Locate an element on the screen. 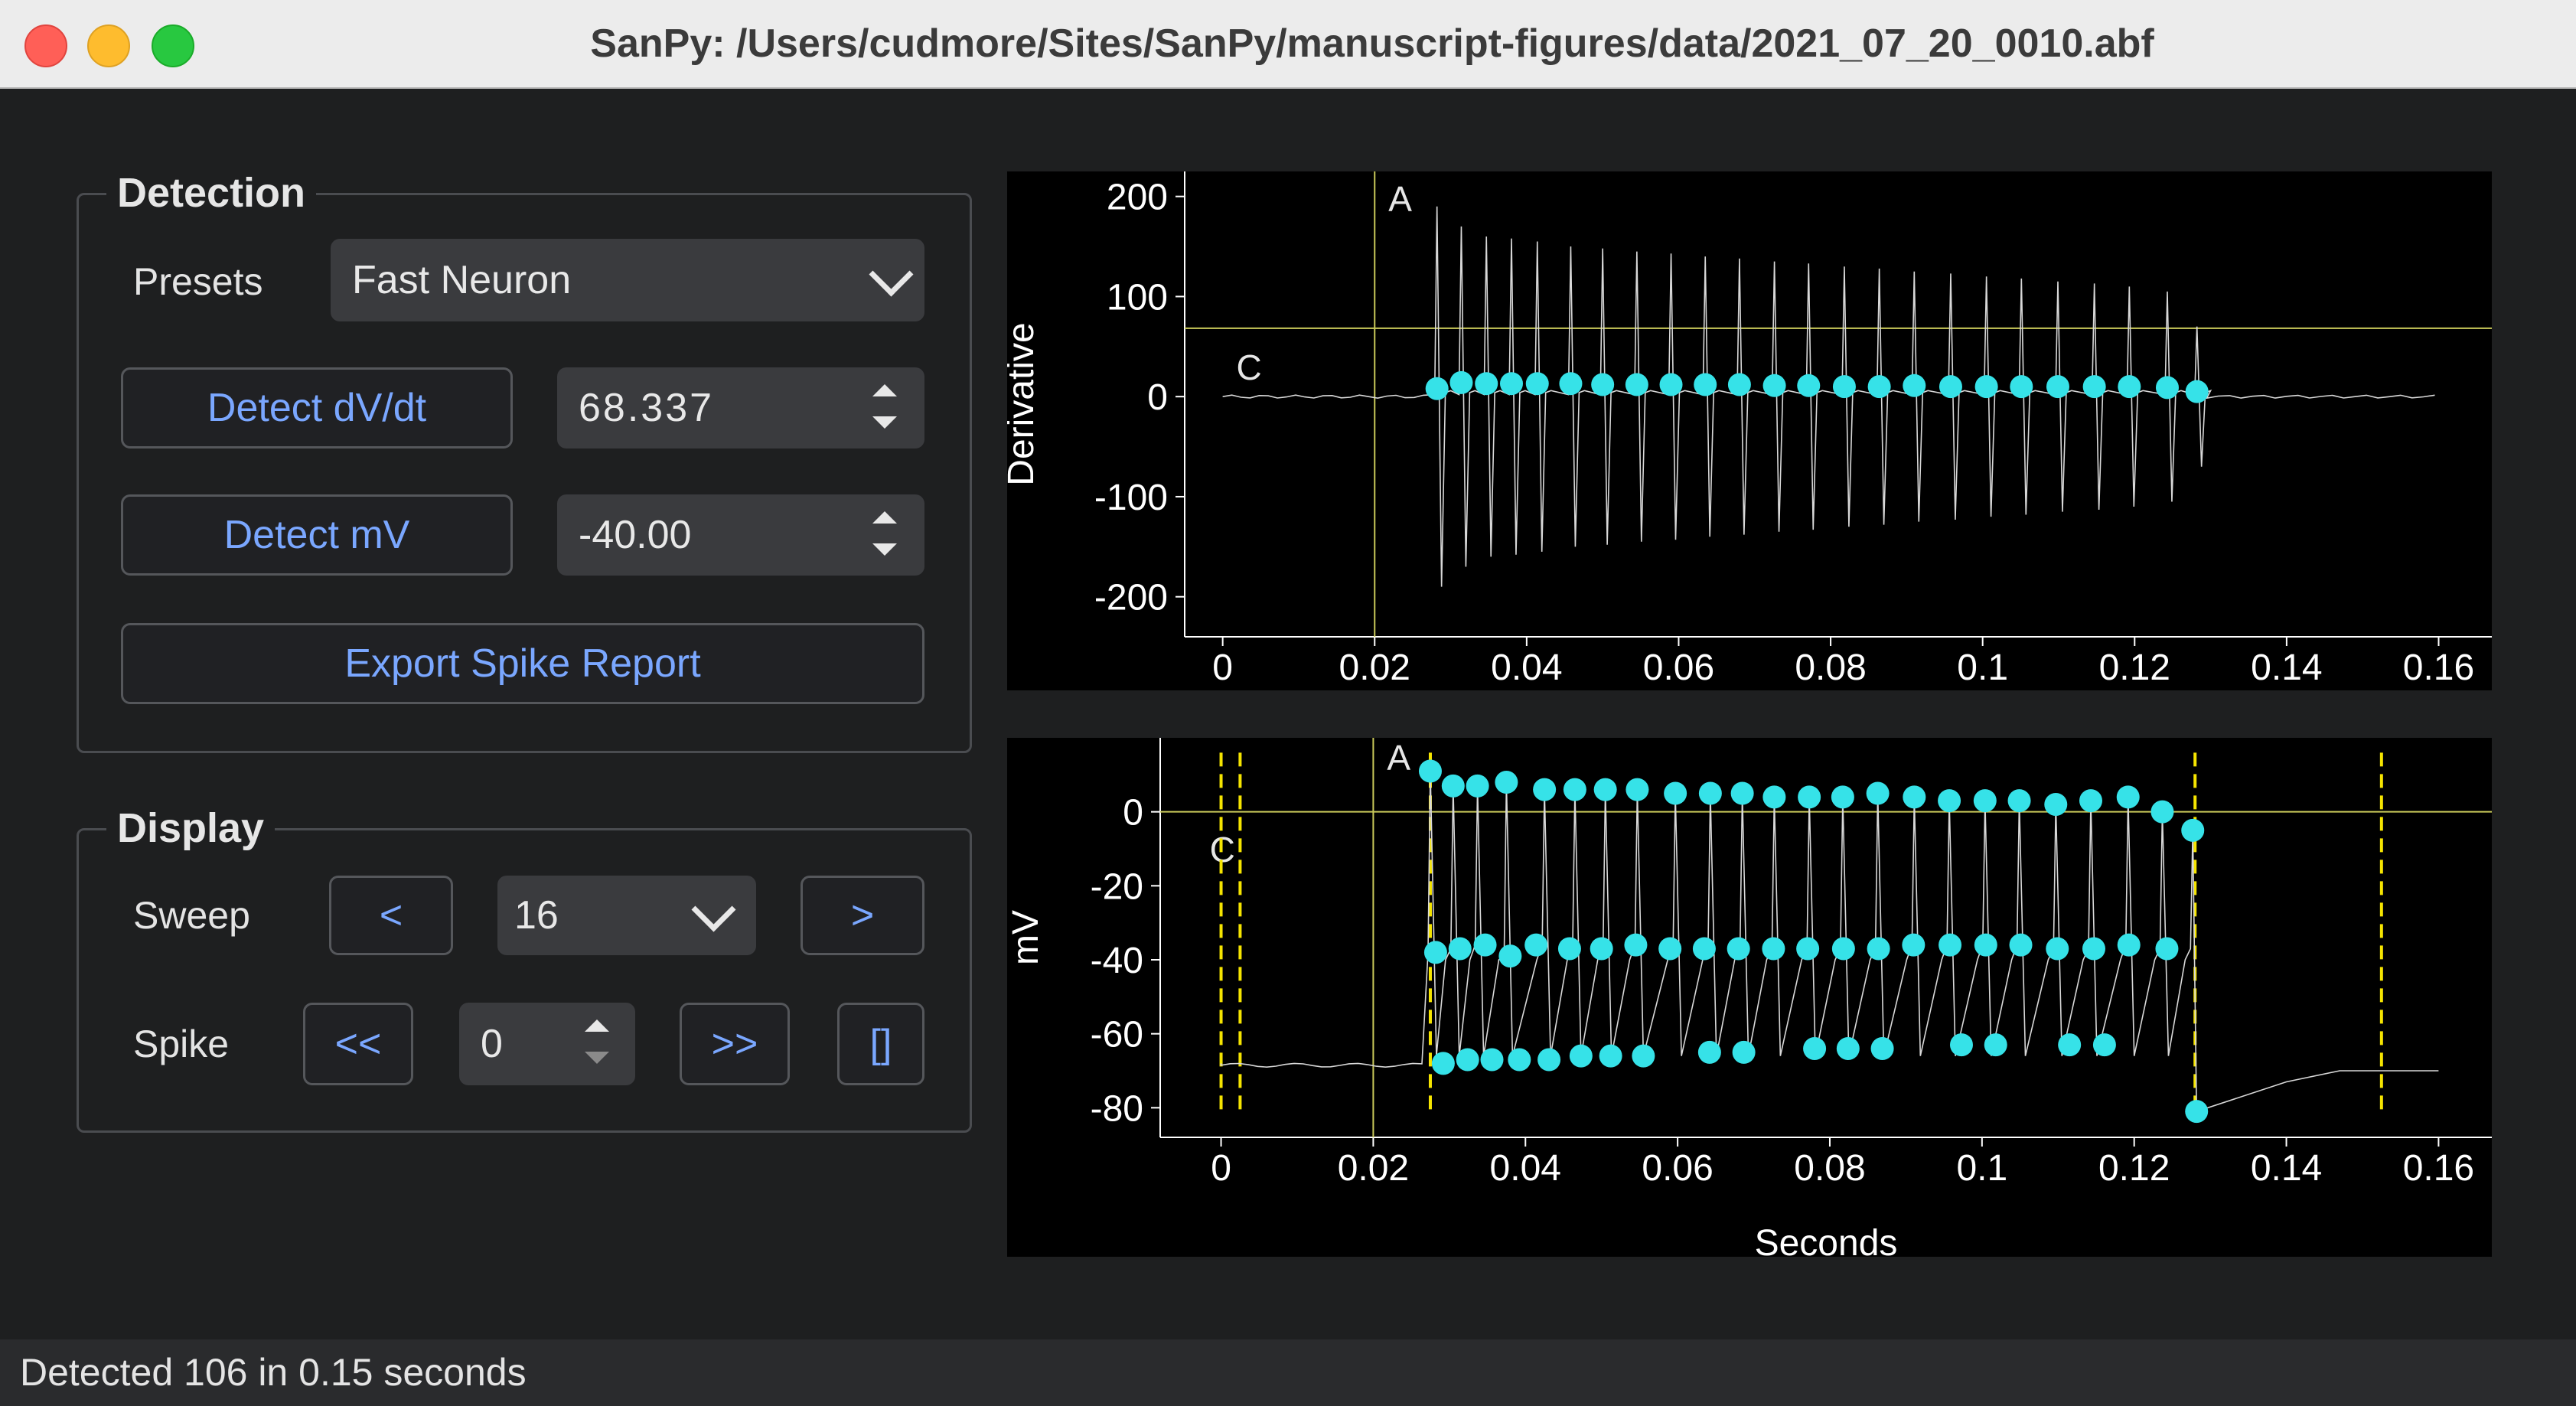 This screenshot has width=2576, height=1406. x-tick-label: 0.08 is located at coordinates (1830, 1168).